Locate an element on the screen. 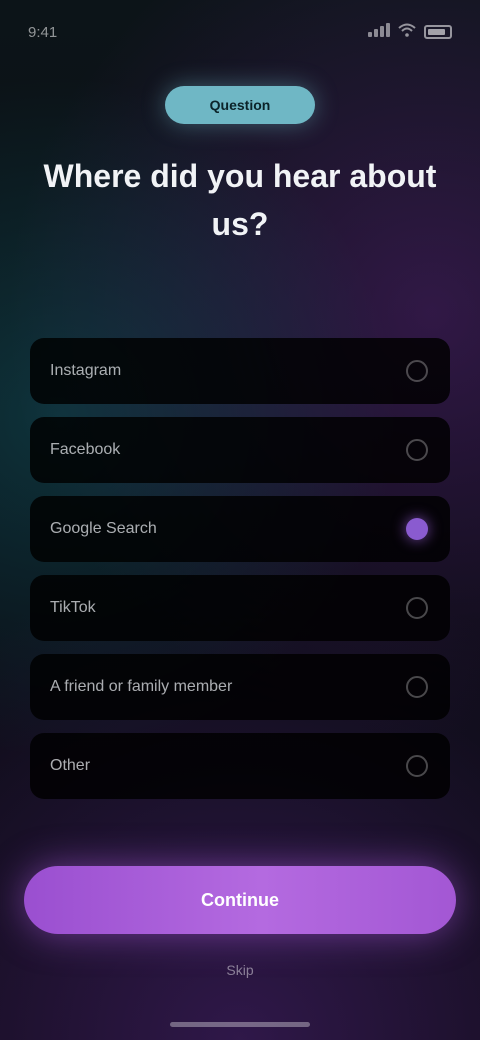  option-label: Instagram is located at coordinates (86, 370).